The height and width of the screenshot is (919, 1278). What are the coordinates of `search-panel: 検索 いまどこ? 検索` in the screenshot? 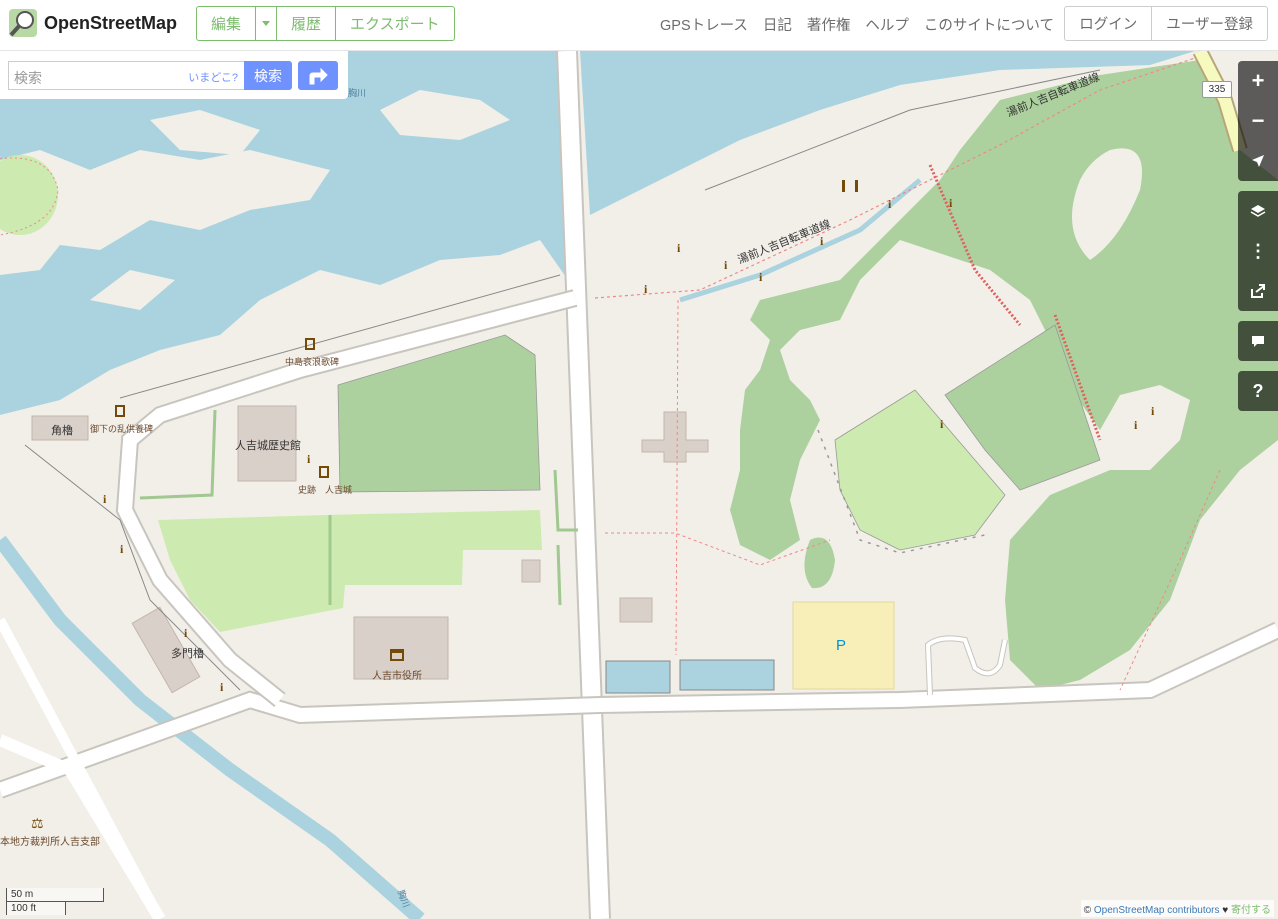 It's located at (174, 75).